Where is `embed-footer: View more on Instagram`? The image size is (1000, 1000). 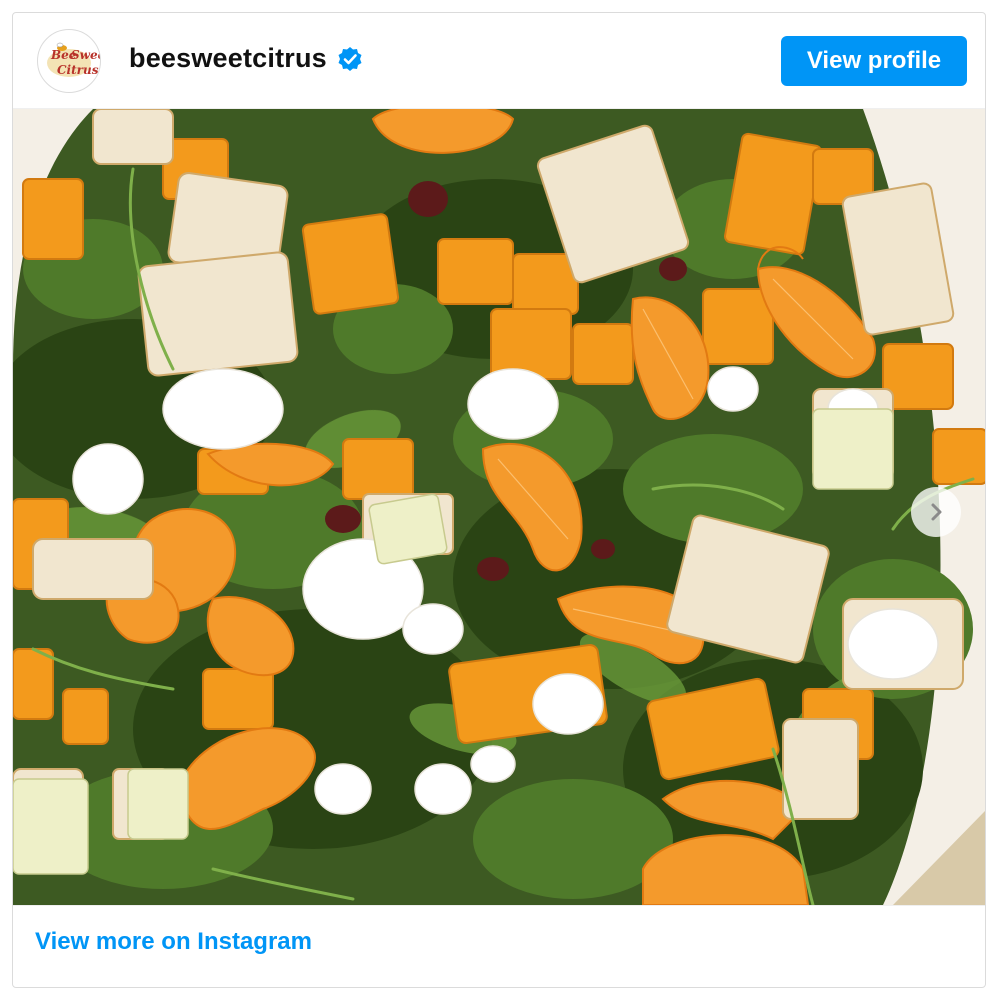 embed-footer: View more on Instagram is located at coordinates (499, 946).